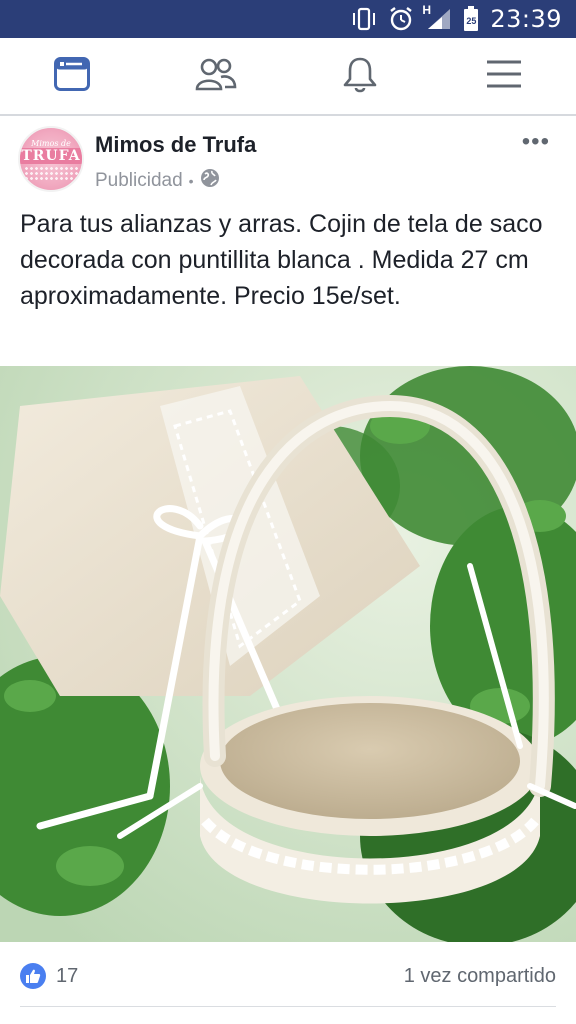 The width and height of the screenshot is (576, 1024). I want to click on tab-friends, so click(216, 76).